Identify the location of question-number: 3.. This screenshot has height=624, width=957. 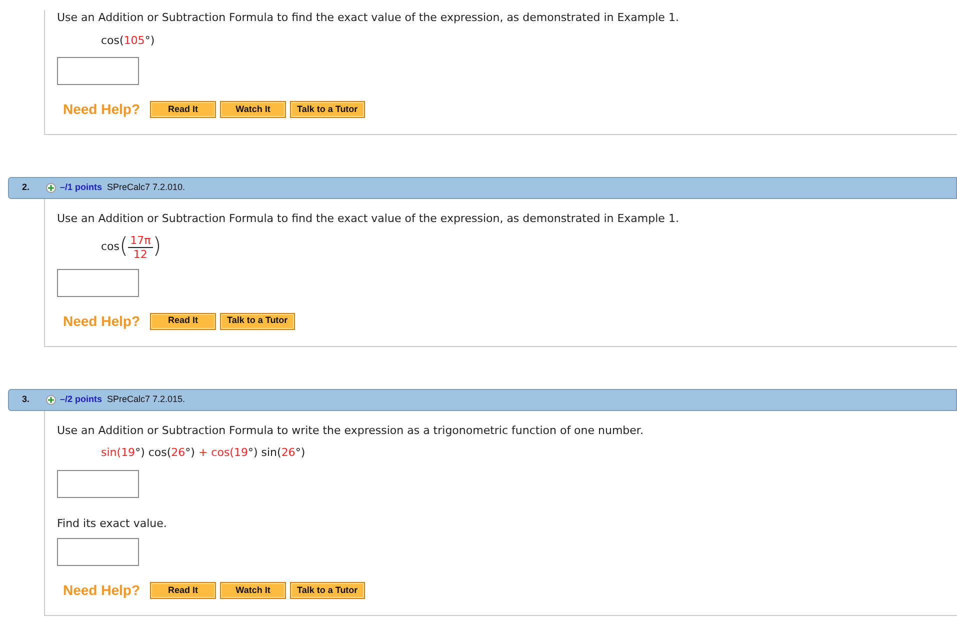
(26, 399).